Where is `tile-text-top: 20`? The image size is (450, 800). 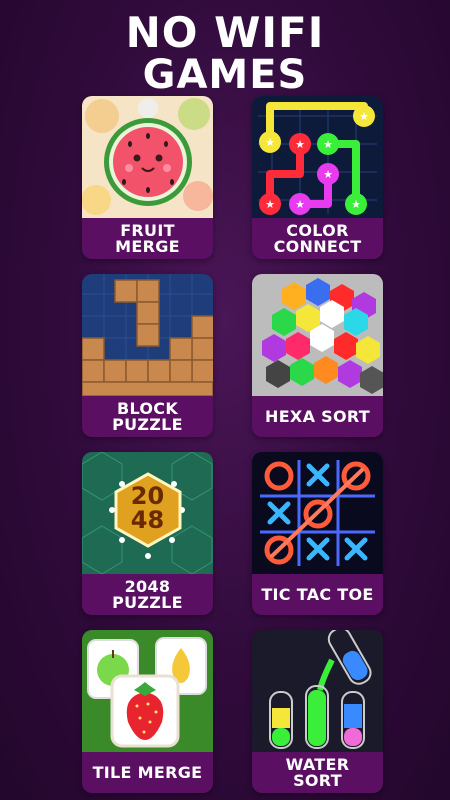
tile-text-top: 20 is located at coordinates (147, 496).